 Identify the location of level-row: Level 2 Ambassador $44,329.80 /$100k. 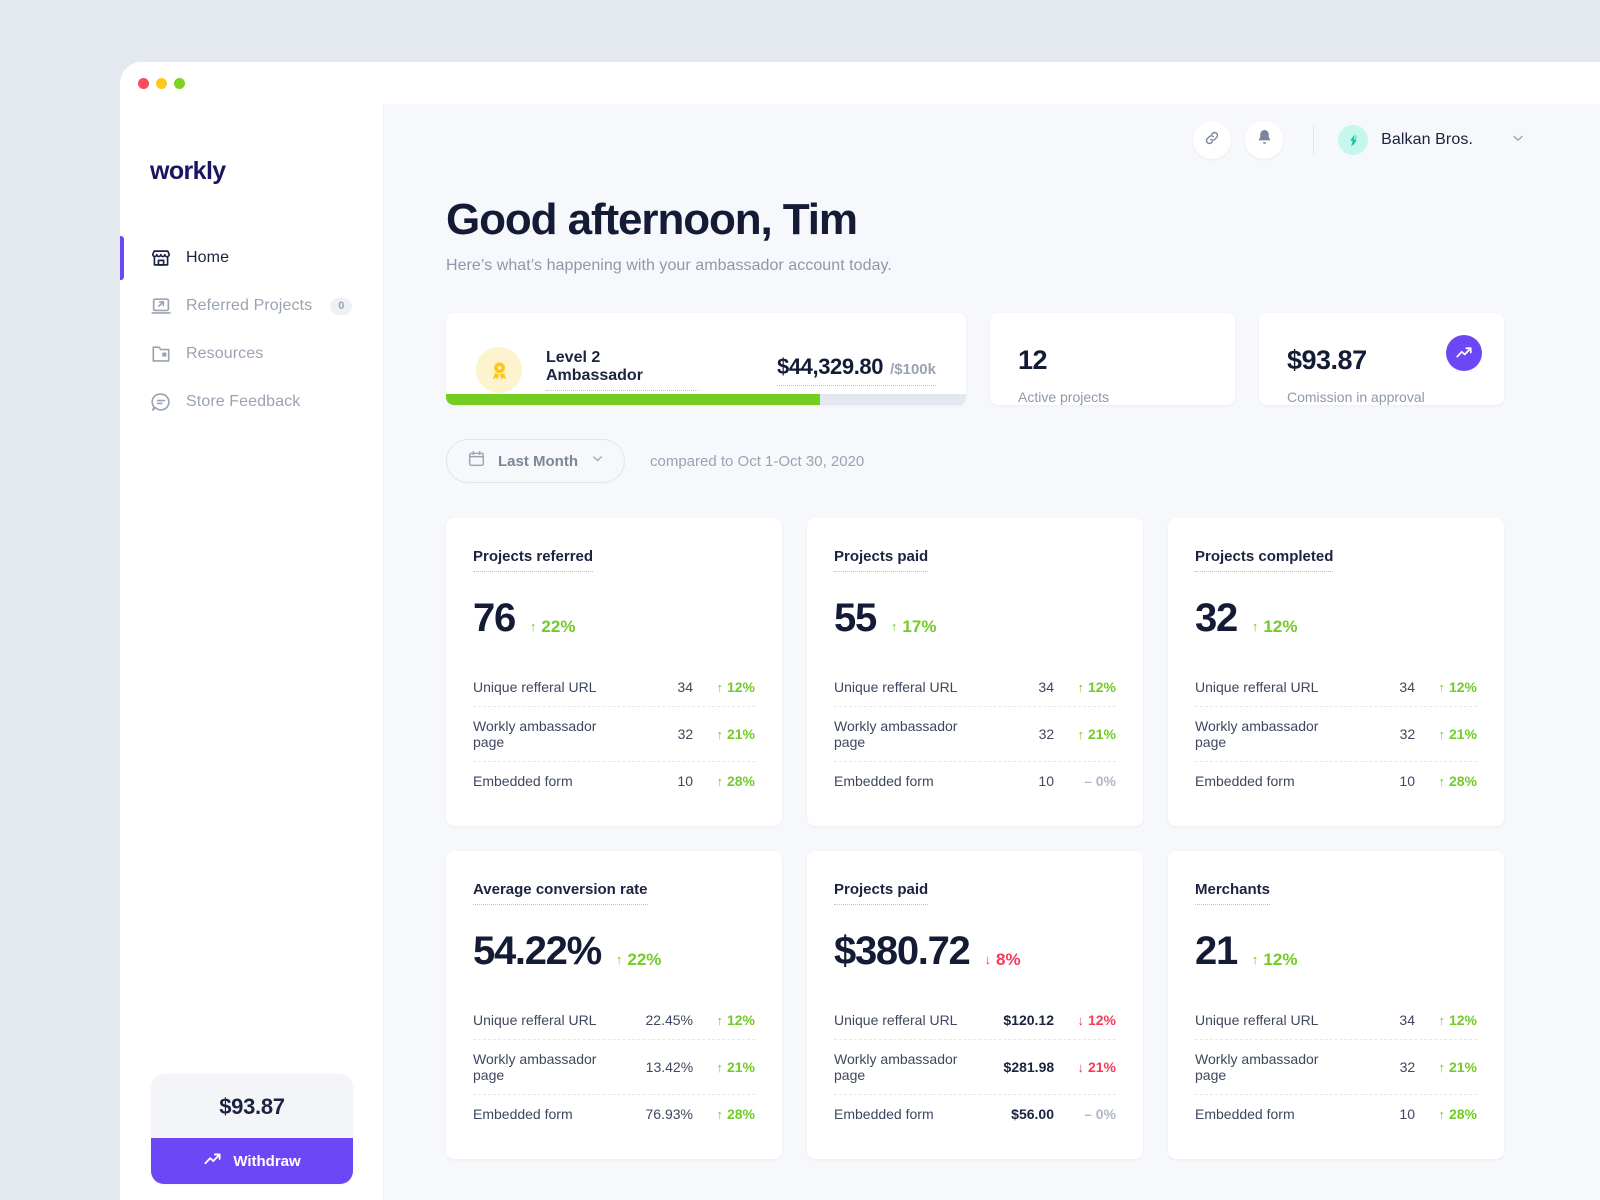
(706, 370).